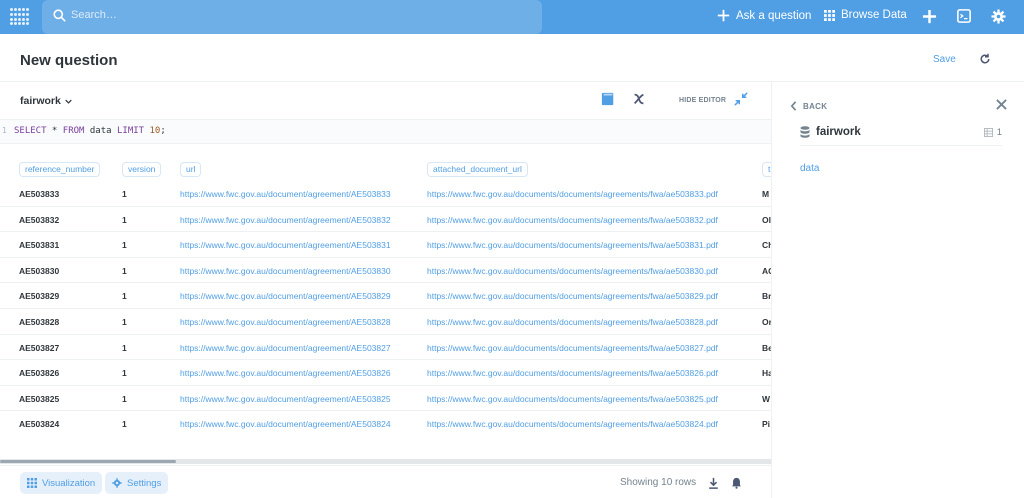 Image resolution: width=1024 pixels, height=498 pixels. I want to click on cell-t: Or, so click(766, 322).